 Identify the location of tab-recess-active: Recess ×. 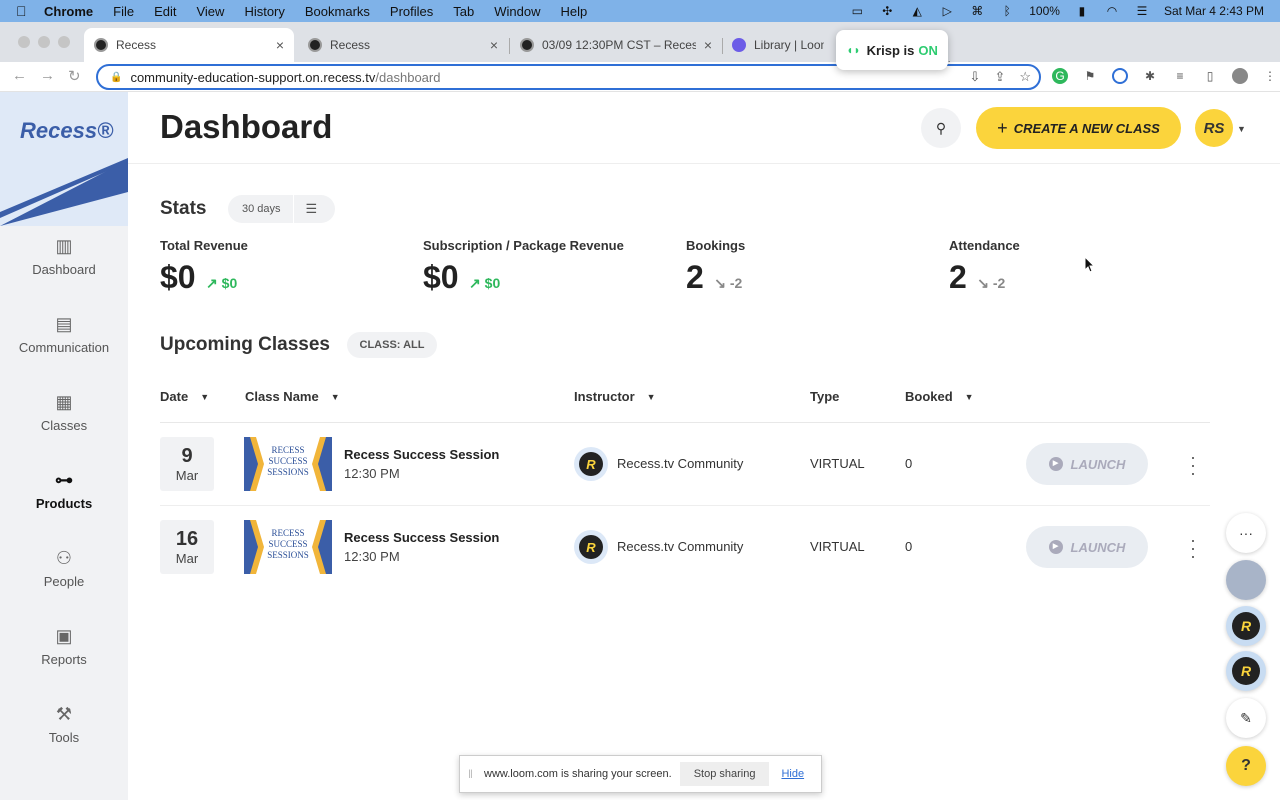
(189, 45).